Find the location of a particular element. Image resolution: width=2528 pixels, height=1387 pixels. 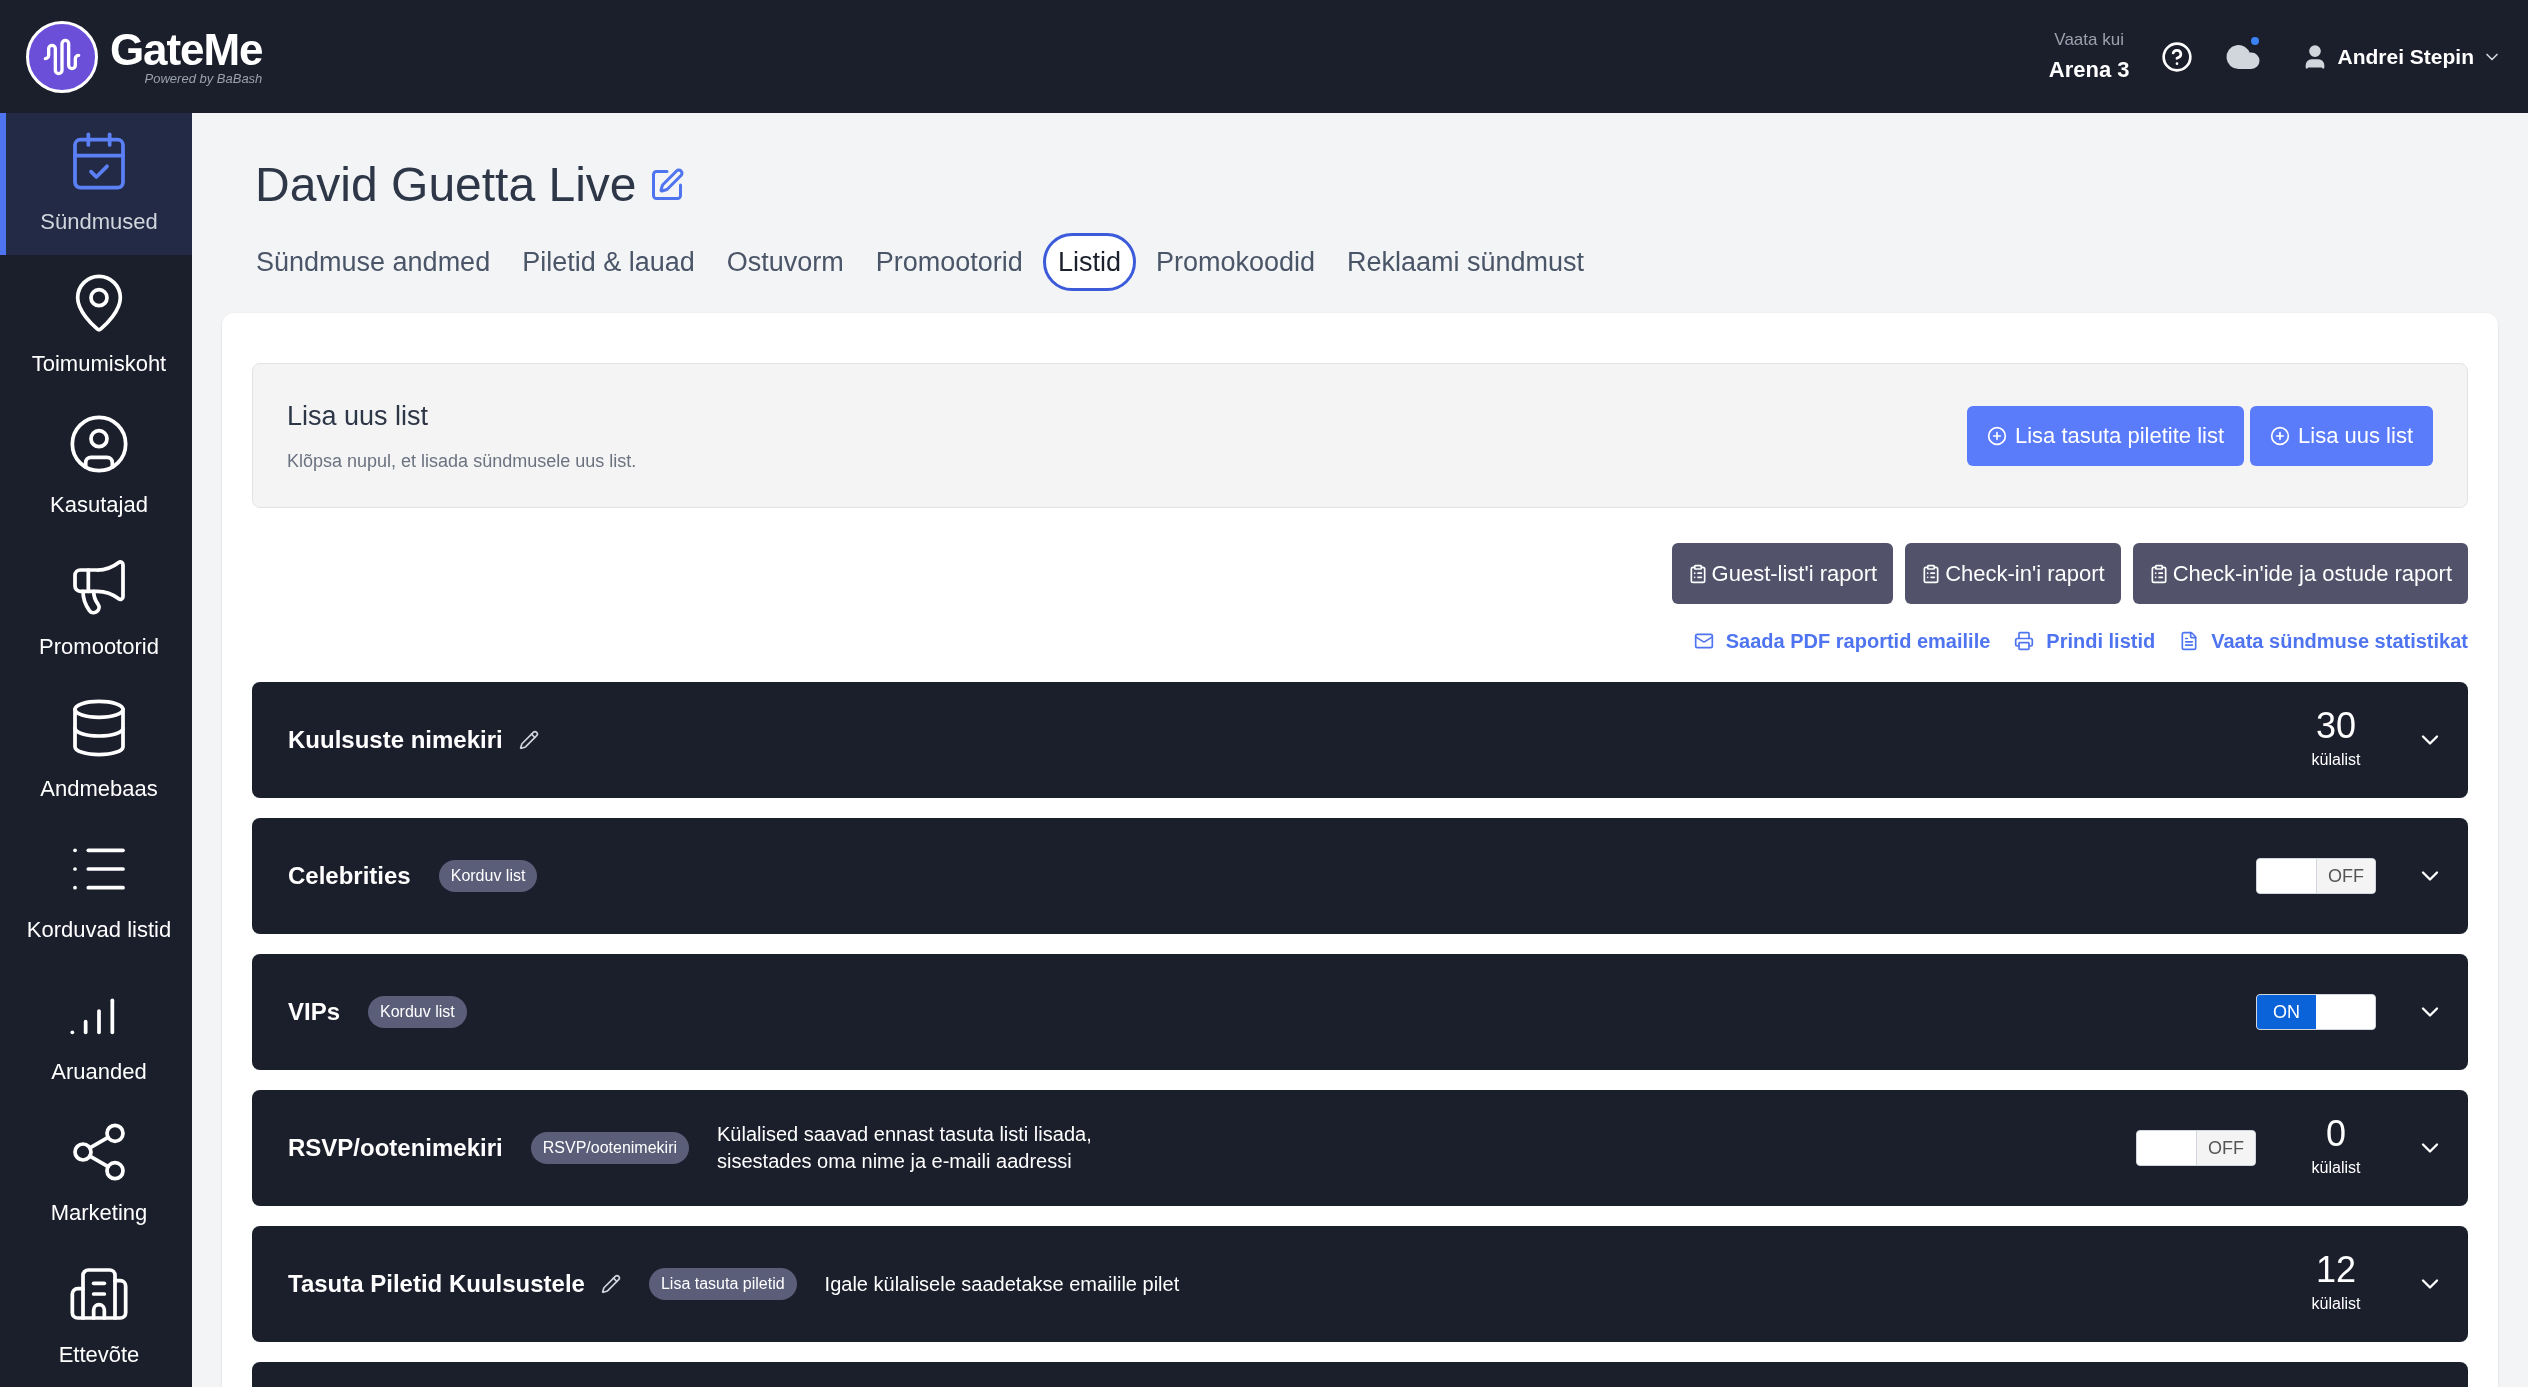

toggle-switch: ON is located at coordinates (2316, 1012).